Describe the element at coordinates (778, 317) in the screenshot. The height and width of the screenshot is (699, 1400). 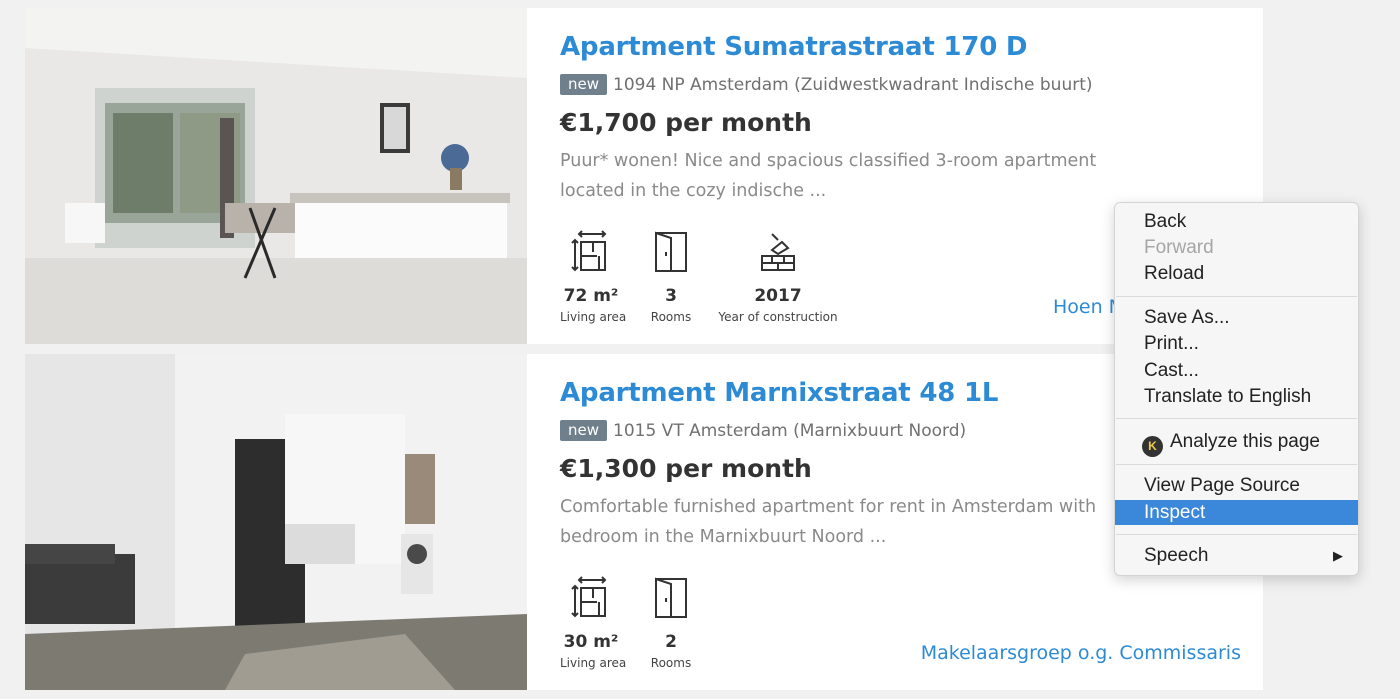
I see `year-label: Year of construction` at that location.